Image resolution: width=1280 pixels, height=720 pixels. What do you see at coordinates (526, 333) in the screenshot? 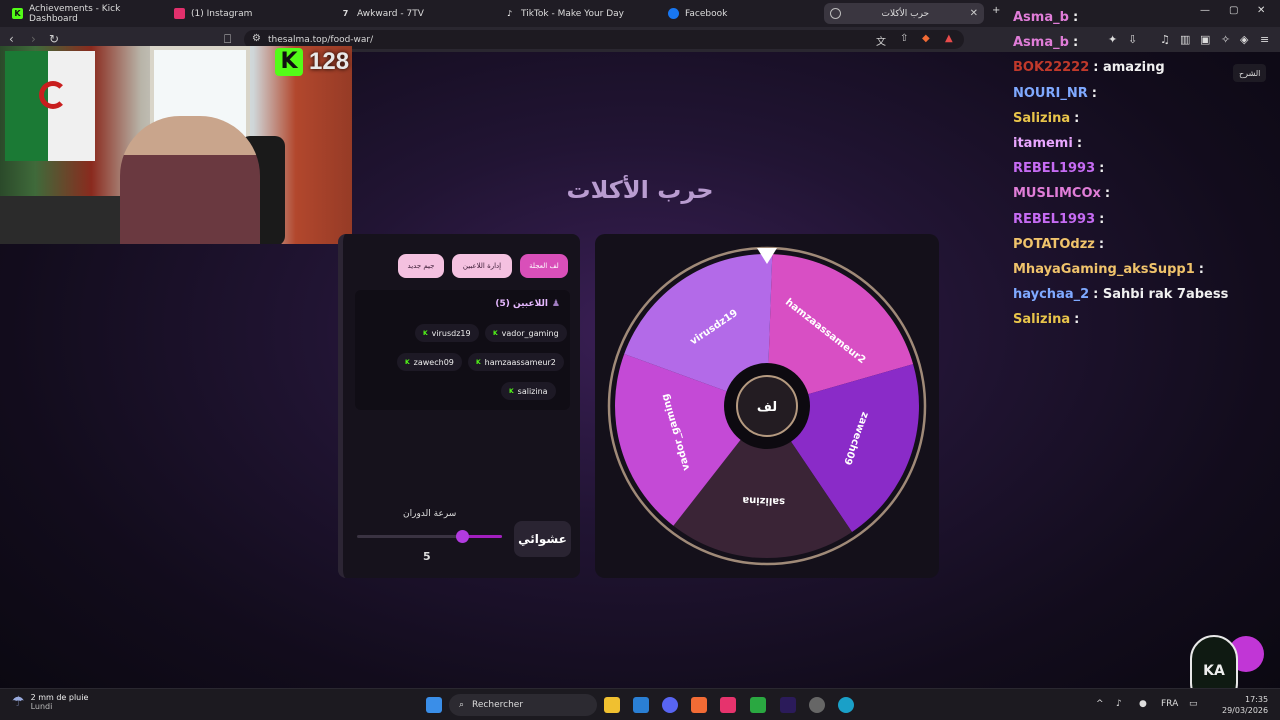
I see `player-chip: K vador_gaming` at bounding box center [526, 333].